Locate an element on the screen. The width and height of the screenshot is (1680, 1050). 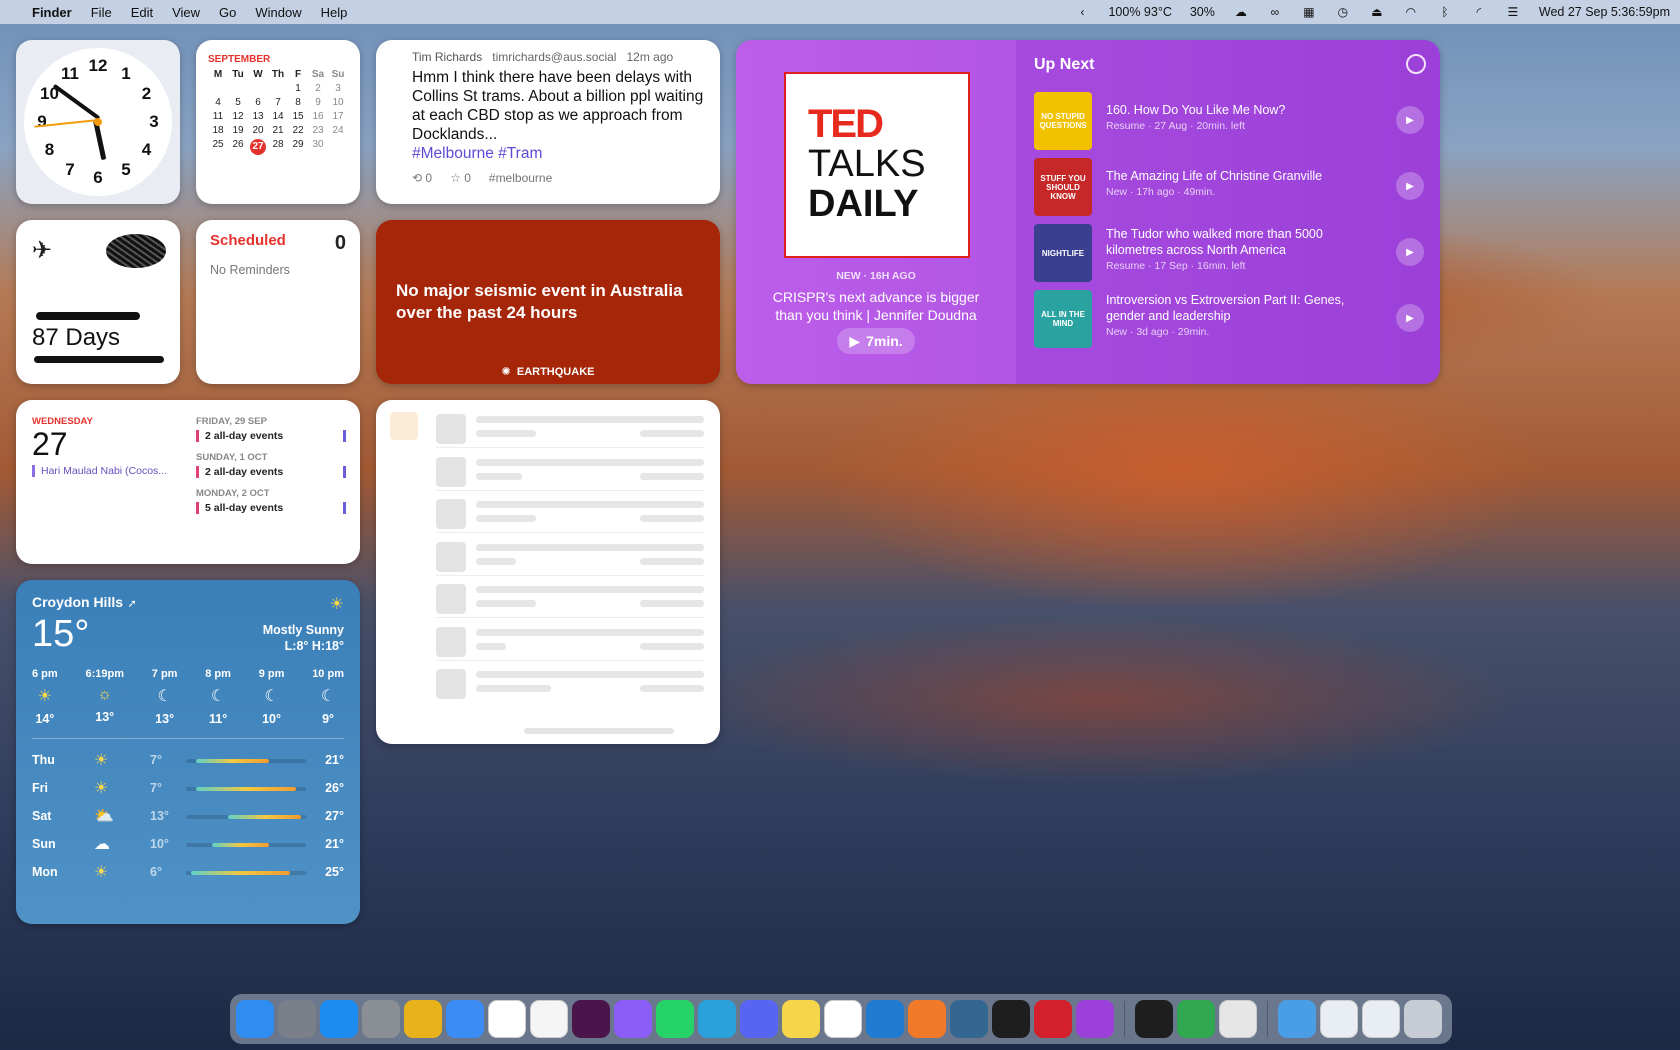
menu-edit: Edit is located at coordinates (142, 12).